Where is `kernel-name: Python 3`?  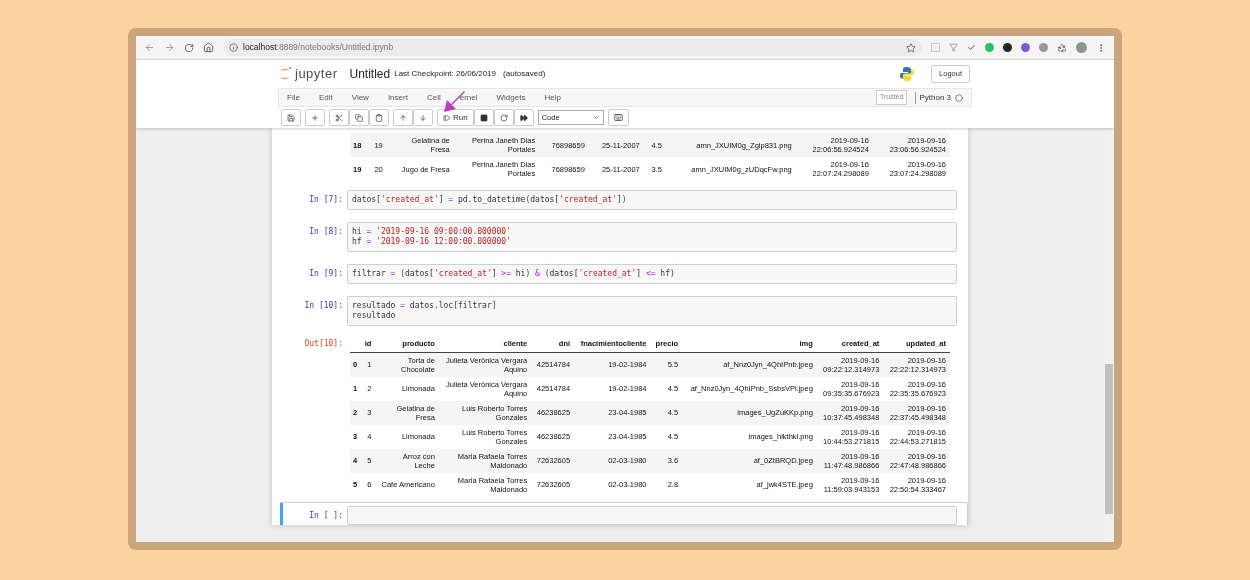
kernel-name: Python 3 is located at coordinates (933, 97).